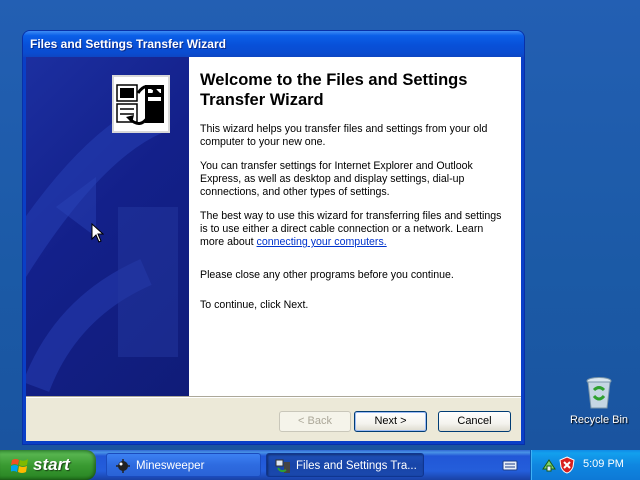 Image resolution: width=640 pixels, height=480 pixels. I want to click on windows-logo-icon, so click(19, 466).